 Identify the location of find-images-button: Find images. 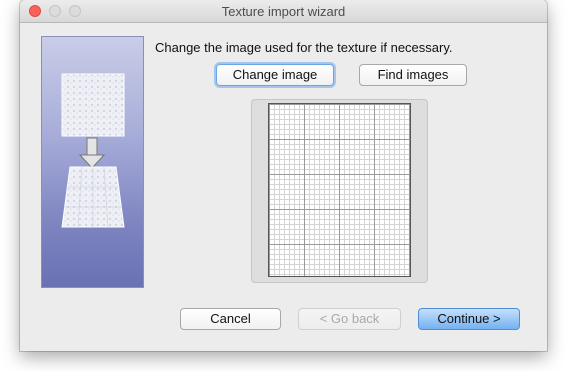
(413, 75).